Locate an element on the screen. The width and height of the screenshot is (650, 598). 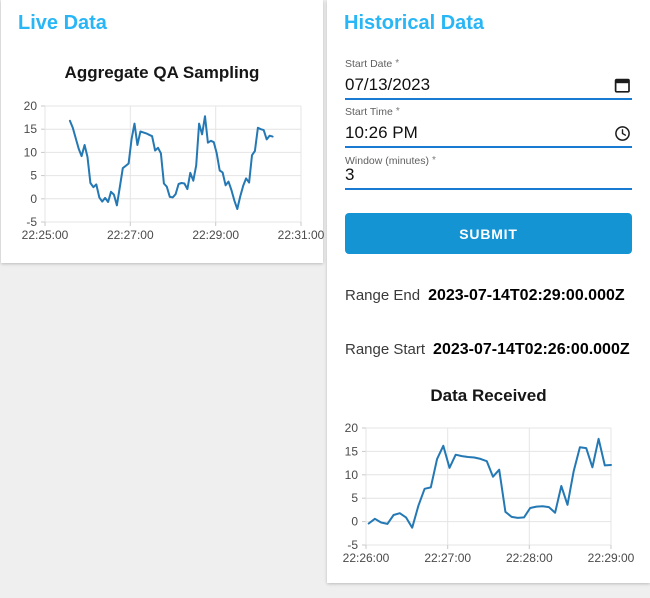
range-start-value: 2023-07-14T02:26:00.000Z is located at coordinates (531, 349).